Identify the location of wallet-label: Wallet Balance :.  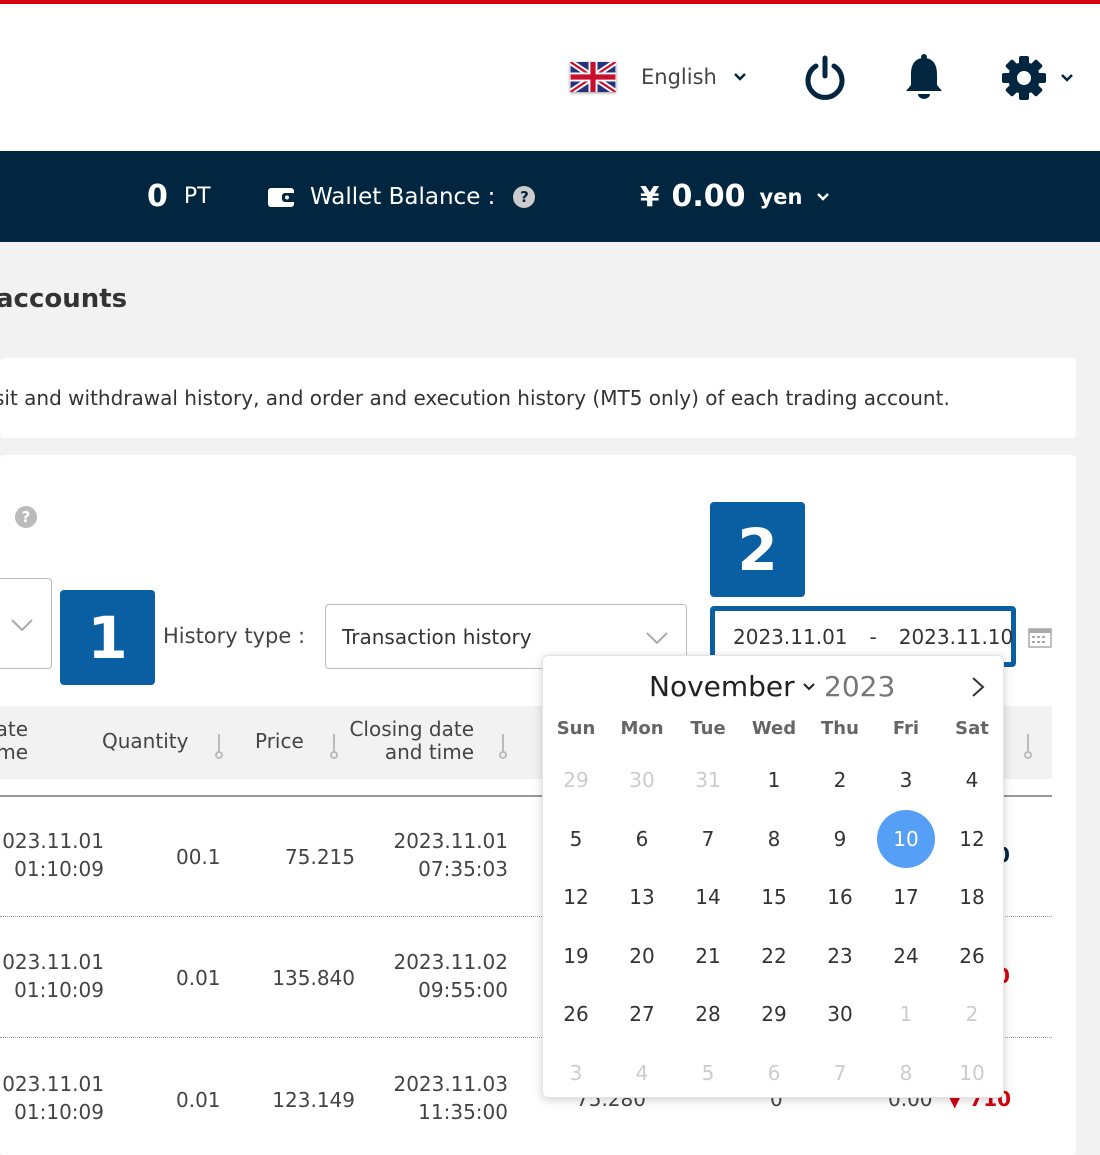
(403, 196).